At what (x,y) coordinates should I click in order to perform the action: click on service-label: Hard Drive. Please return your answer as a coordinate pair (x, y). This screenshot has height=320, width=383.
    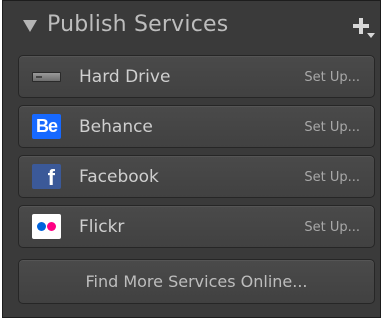
    Looking at the image, I should click on (125, 77).